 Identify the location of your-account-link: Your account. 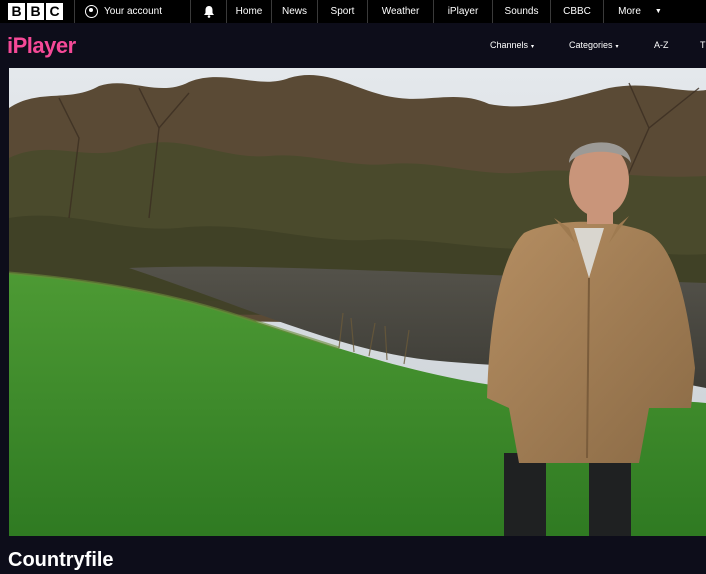
(133, 11).